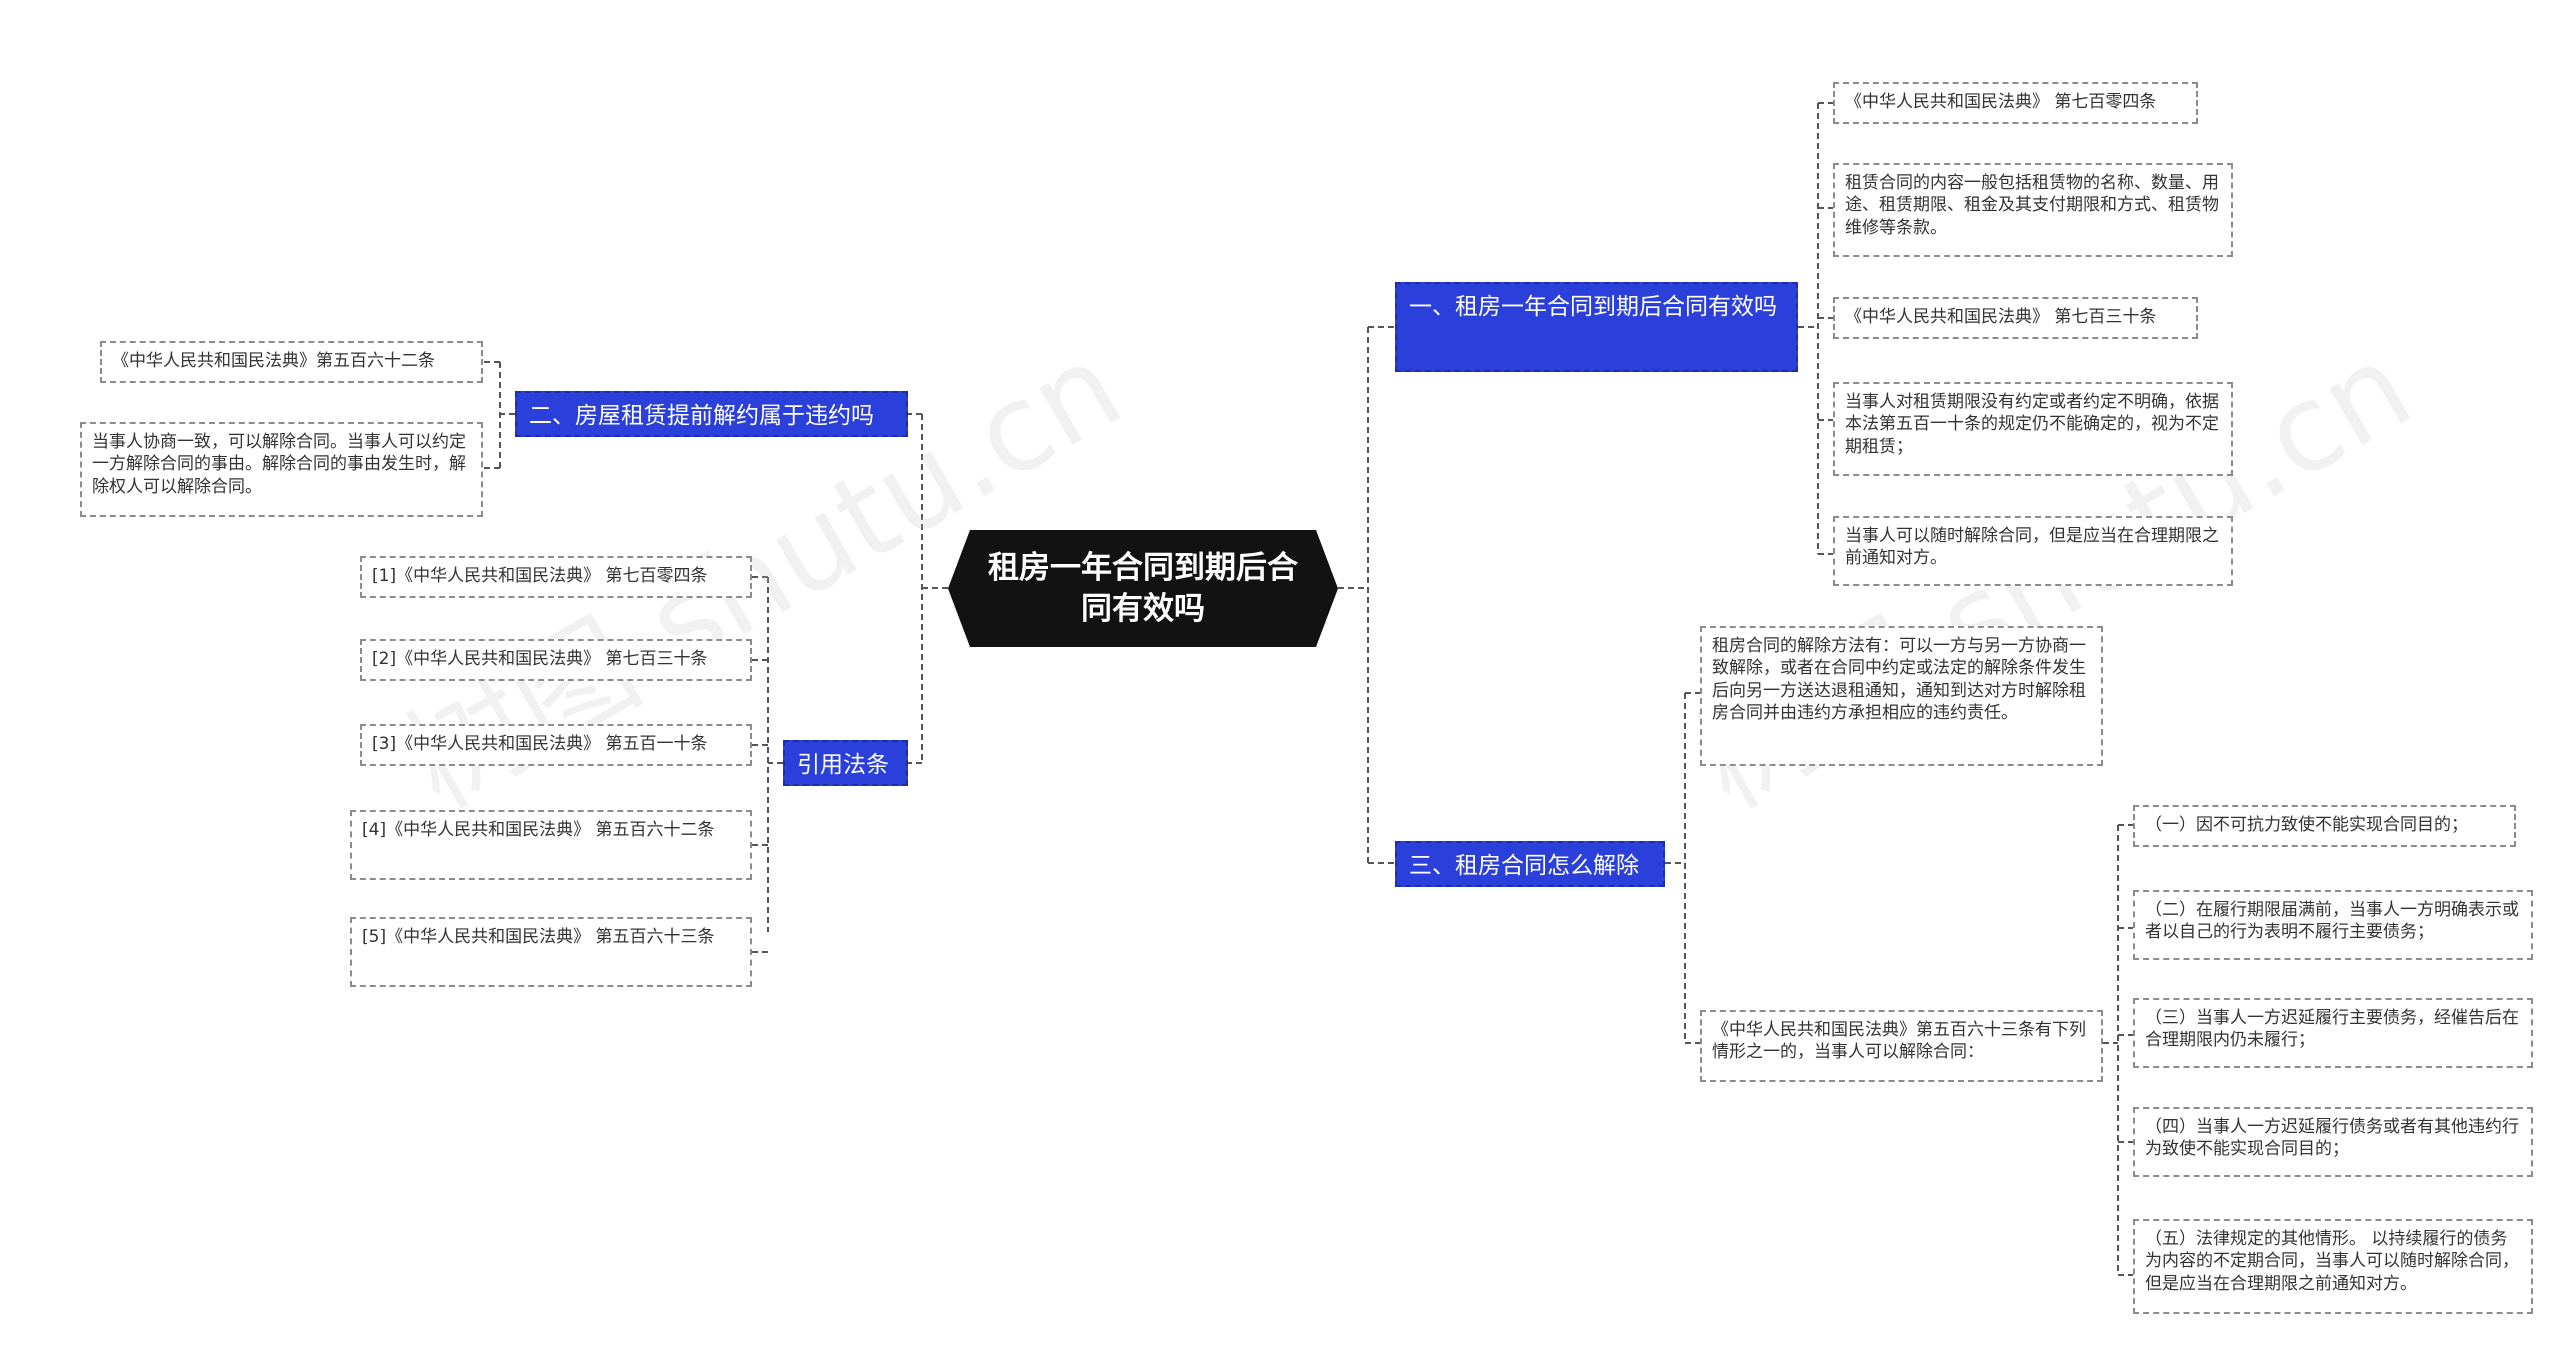 Image resolution: width=2560 pixels, height=1364 pixels. I want to click on branch-contract-validity: 一、租房一年合同到期后合同有效吗, so click(1596, 327).